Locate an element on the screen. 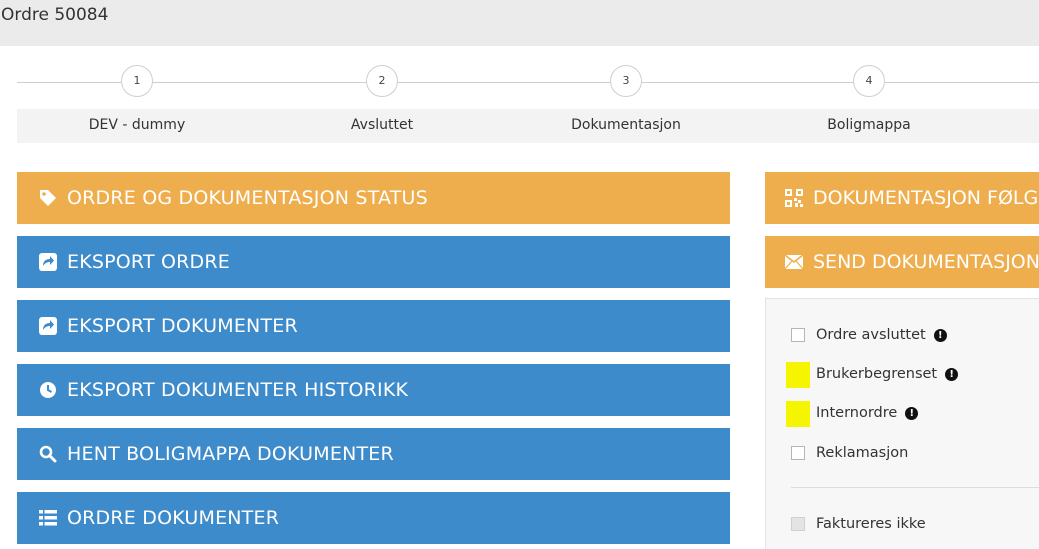 This screenshot has width=1039, height=549. step-label: Boligmappa is located at coordinates (869, 125).